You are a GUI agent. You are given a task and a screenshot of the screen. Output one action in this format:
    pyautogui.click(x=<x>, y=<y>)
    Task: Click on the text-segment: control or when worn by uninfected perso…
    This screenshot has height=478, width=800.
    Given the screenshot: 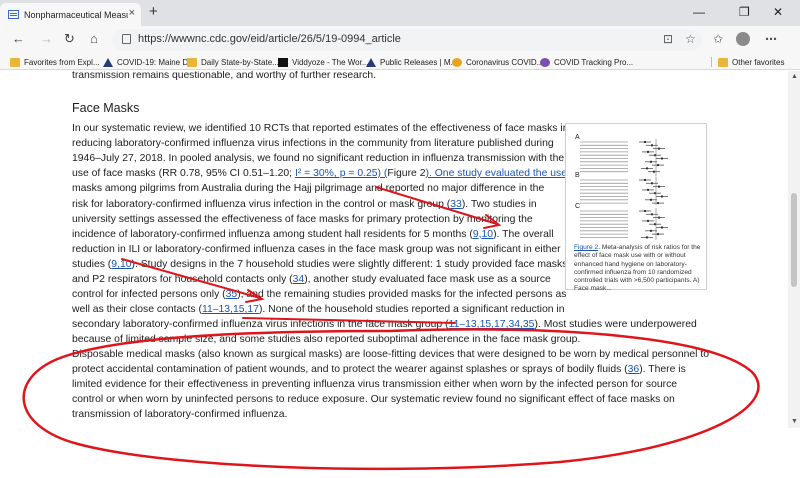 What is the action you would take?
    pyautogui.click(x=373, y=400)
    